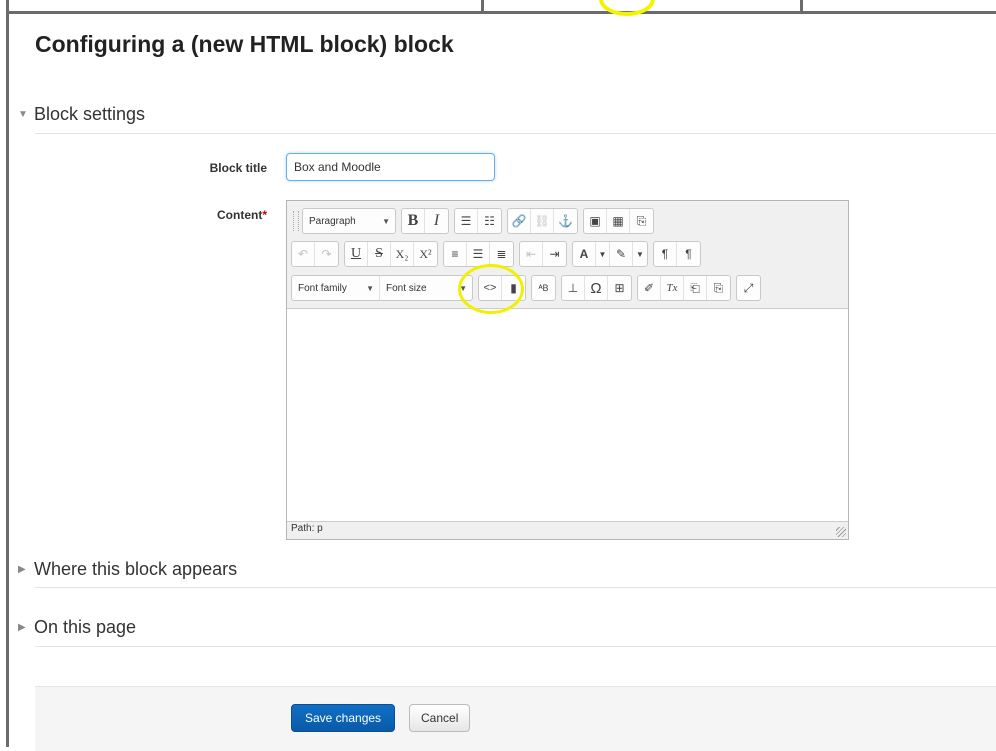  I want to click on callout-box, so click(642, 8).